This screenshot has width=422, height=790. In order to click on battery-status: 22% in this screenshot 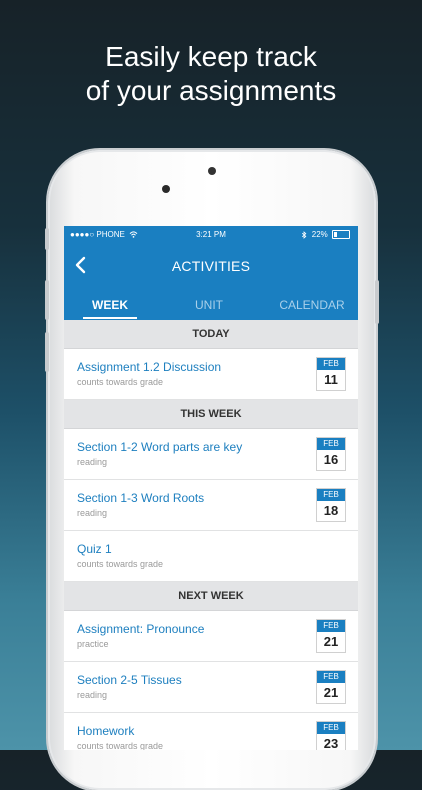, I will do `click(325, 235)`.